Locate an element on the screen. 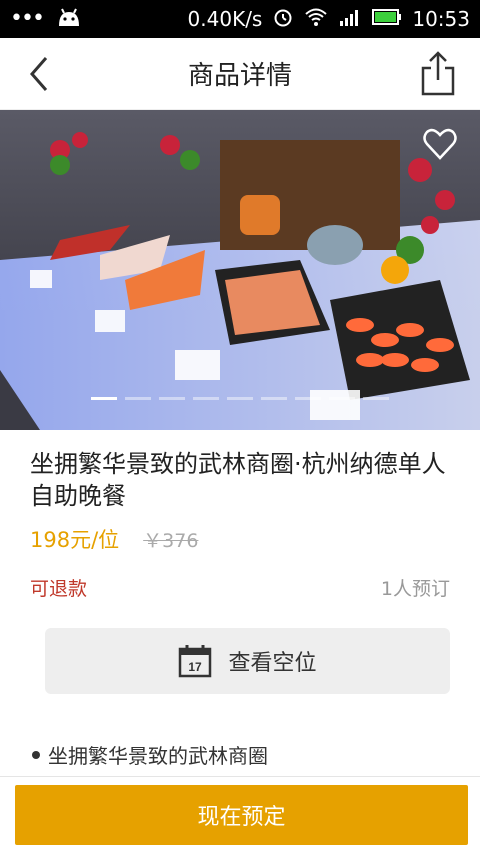  product-title: 坐拥繁华景致的武林商圈·杭州纳德单人自助晚餐 is located at coordinates (238, 480).